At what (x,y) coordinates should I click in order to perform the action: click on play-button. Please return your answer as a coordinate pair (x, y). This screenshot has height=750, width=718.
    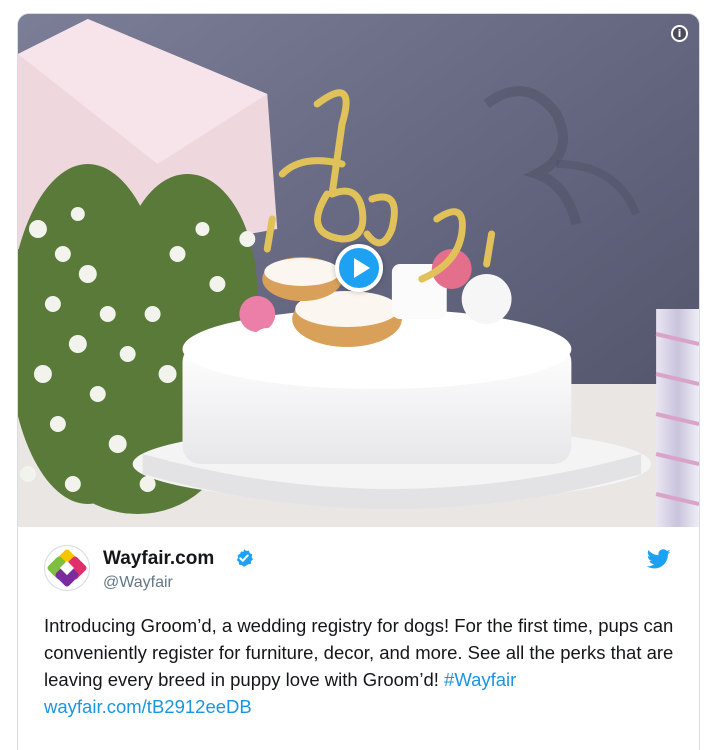
    Looking at the image, I should click on (359, 268).